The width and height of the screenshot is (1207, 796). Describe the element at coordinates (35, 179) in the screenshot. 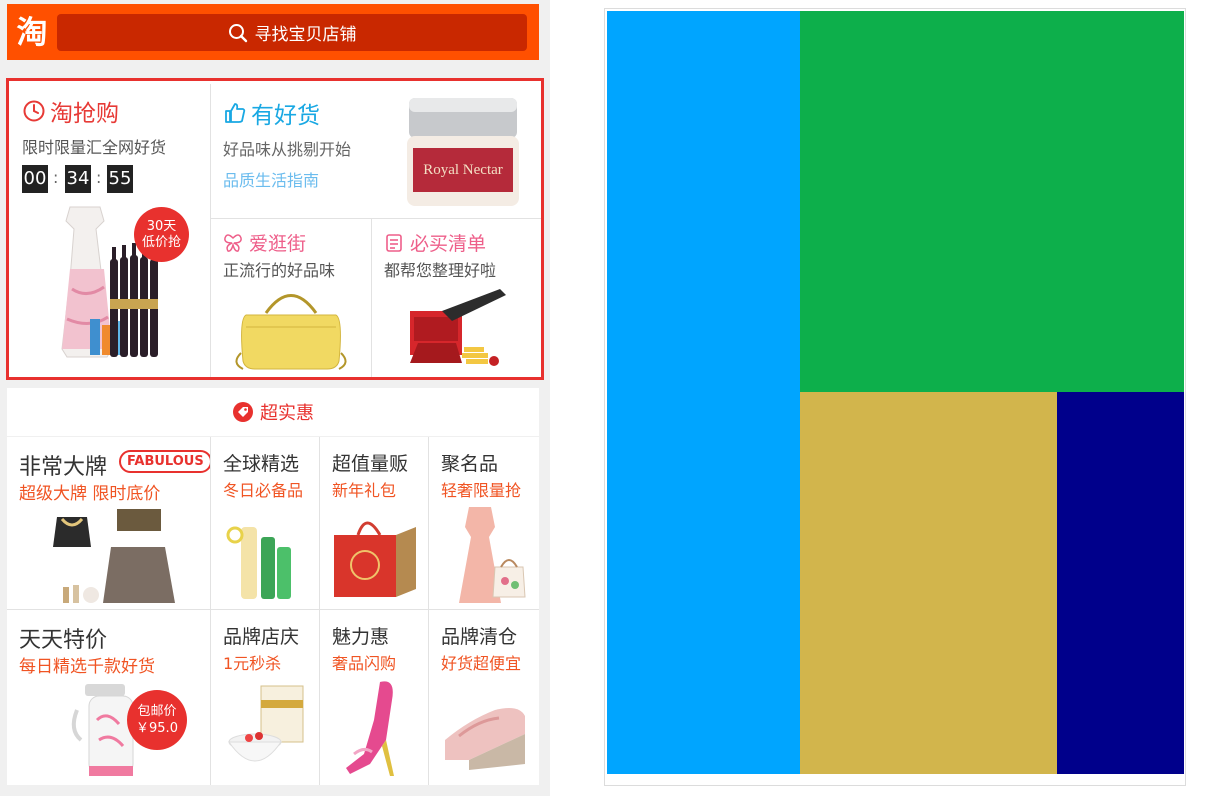

I see `timer-hours: 00` at that location.